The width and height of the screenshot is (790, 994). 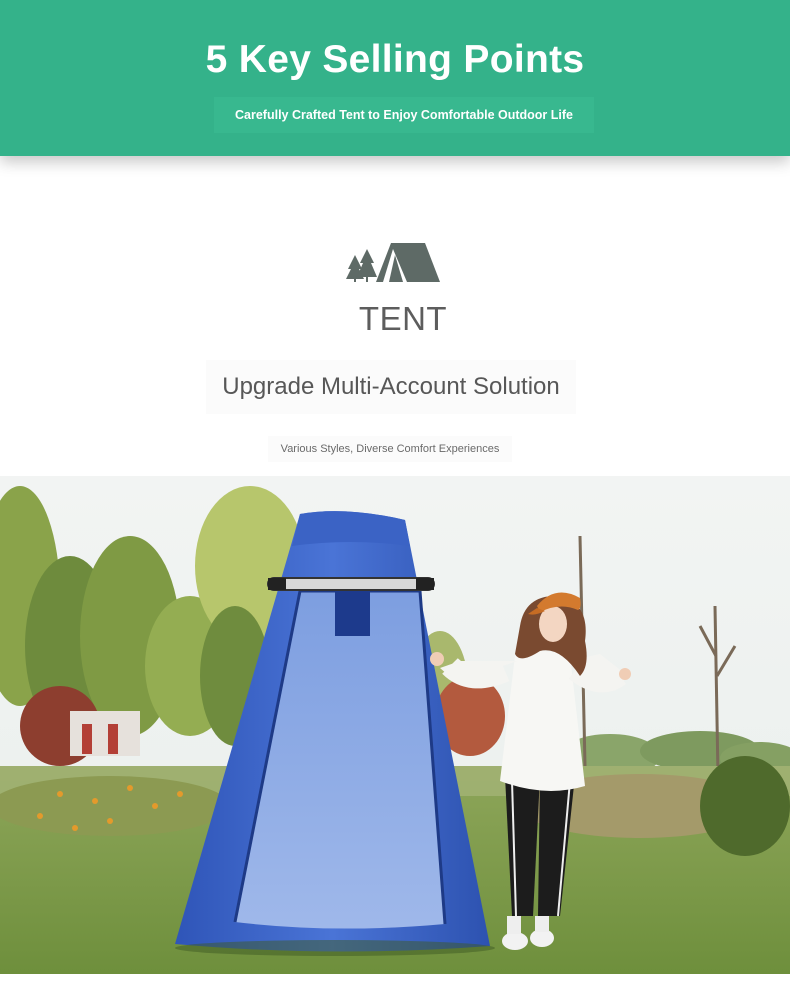 What do you see at coordinates (105, 733) in the screenshot?
I see `background-building` at bounding box center [105, 733].